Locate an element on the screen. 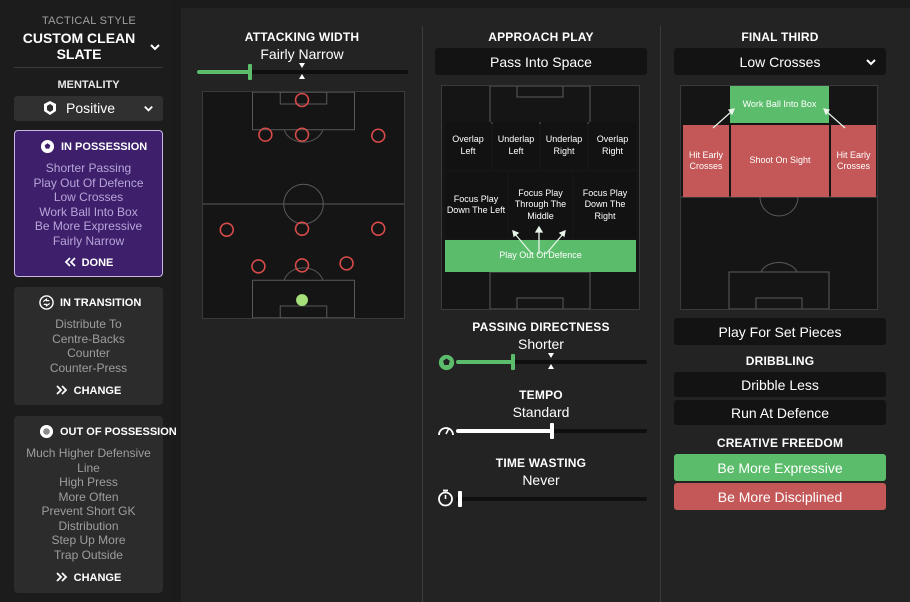 This screenshot has width=910, height=602. zone-overlap-left: Overlap Left is located at coordinates (468, 145).